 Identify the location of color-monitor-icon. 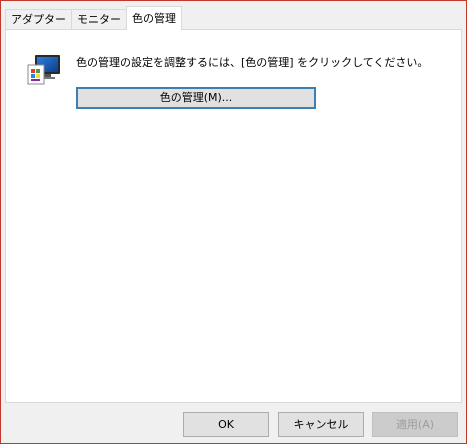
(43, 70).